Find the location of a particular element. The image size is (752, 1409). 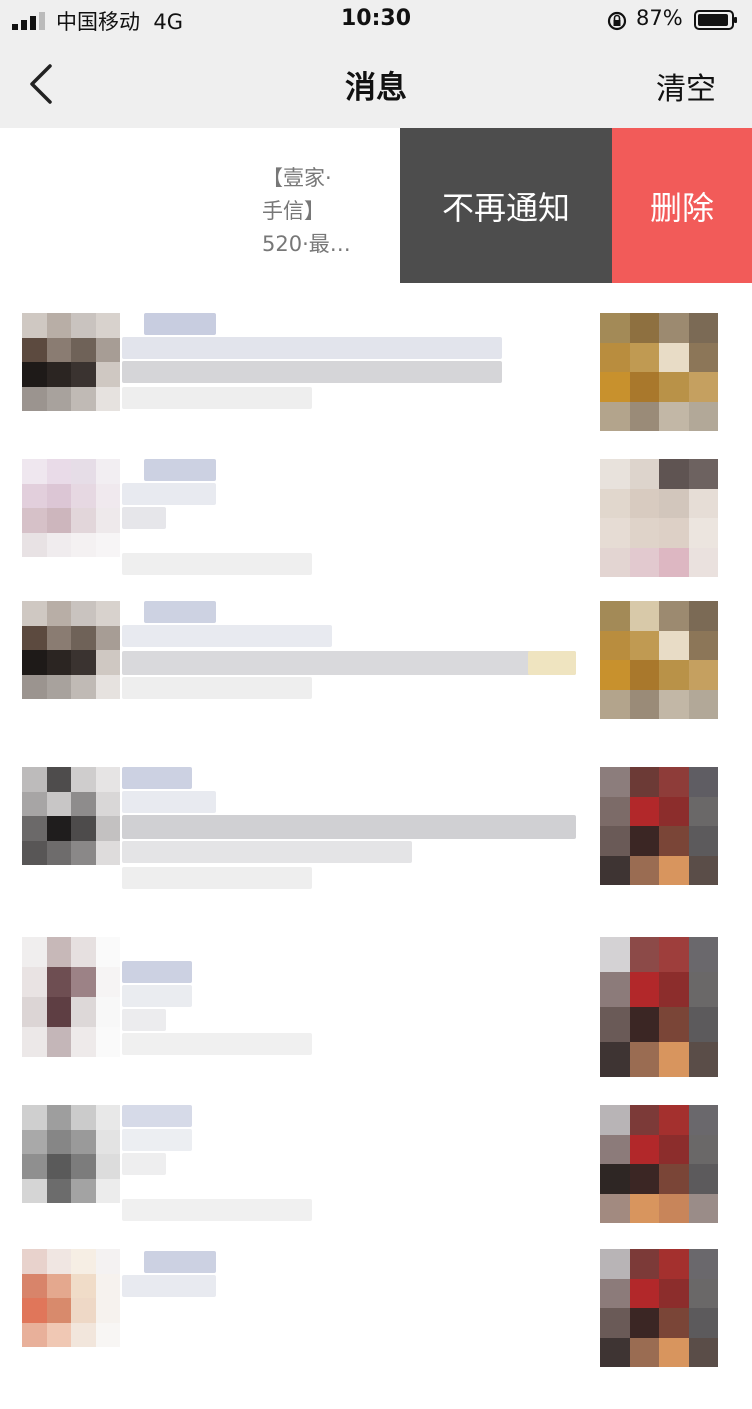

nav-bar: 消息 清空 is located at coordinates (376, 84).